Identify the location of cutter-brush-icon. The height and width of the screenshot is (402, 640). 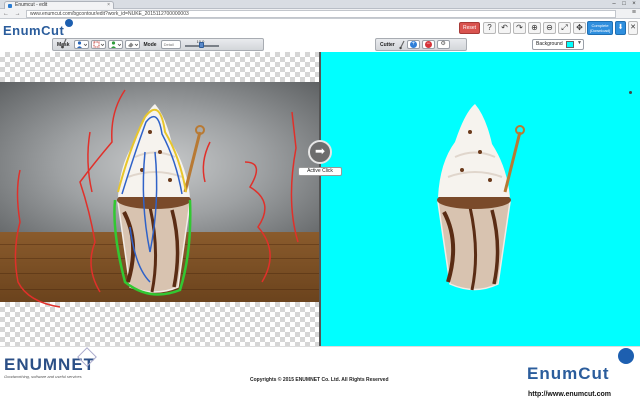
(402, 44).